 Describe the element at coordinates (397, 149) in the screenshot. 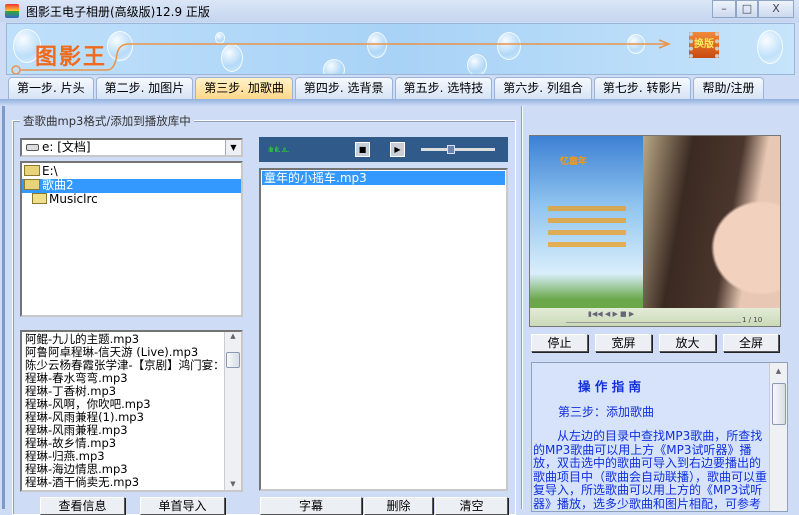

I see `play-button: ▶` at that location.